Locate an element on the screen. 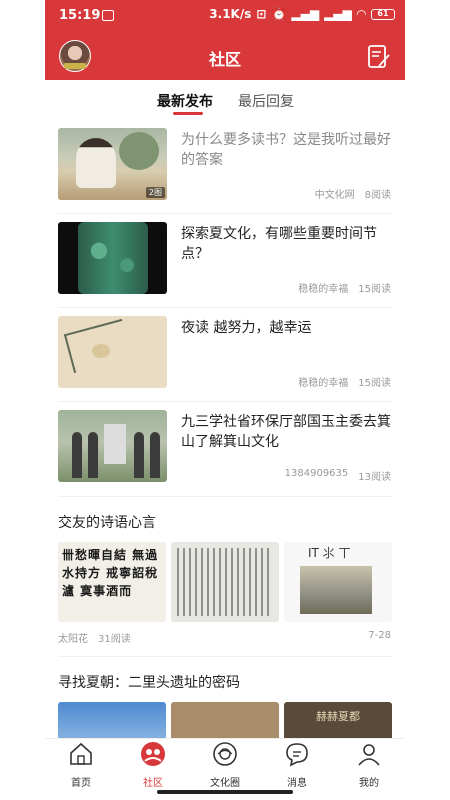 The height and width of the screenshot is (800, 450). post-image-gallery: 卌愁暉自結 無過水持方 戒寧詔稅瀘 寞事酒而 IT ⺢ 丅 is located at coordinates (231, 582).